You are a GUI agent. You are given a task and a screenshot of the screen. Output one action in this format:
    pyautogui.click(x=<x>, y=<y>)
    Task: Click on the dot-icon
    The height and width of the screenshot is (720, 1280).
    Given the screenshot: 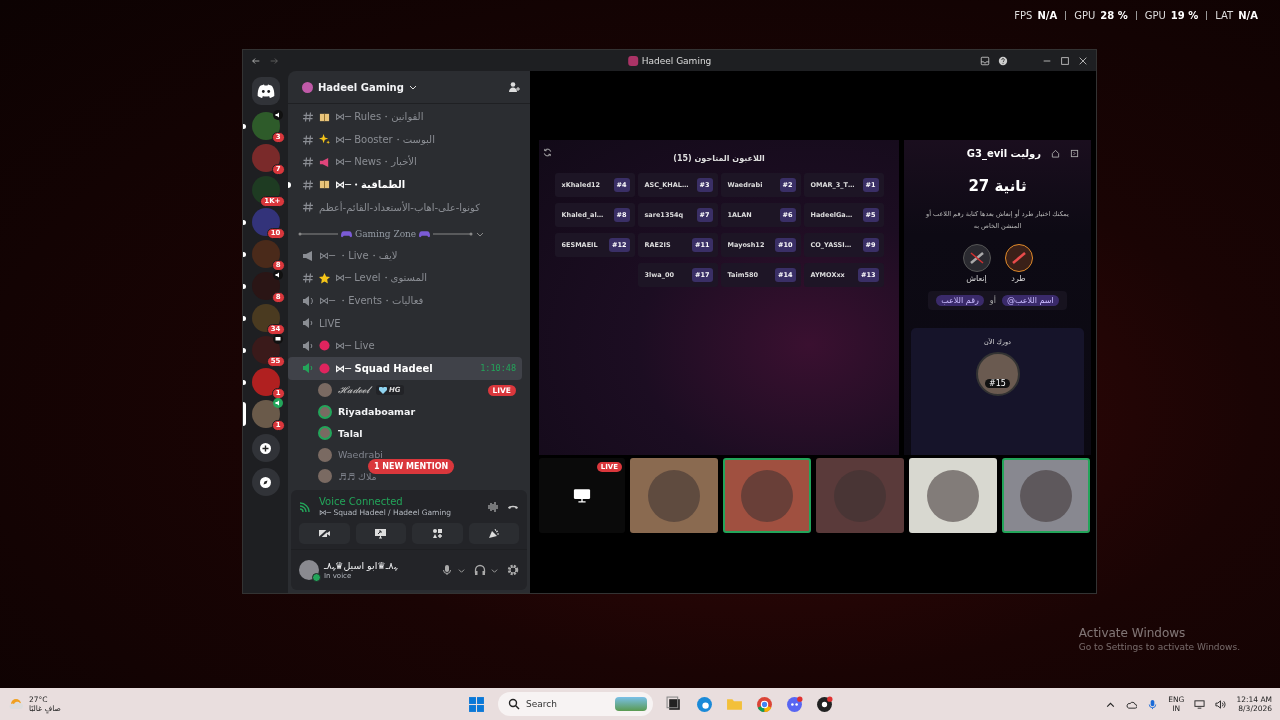 What is the action you would take?
    pyautogui.click(x=324, y=346)
    